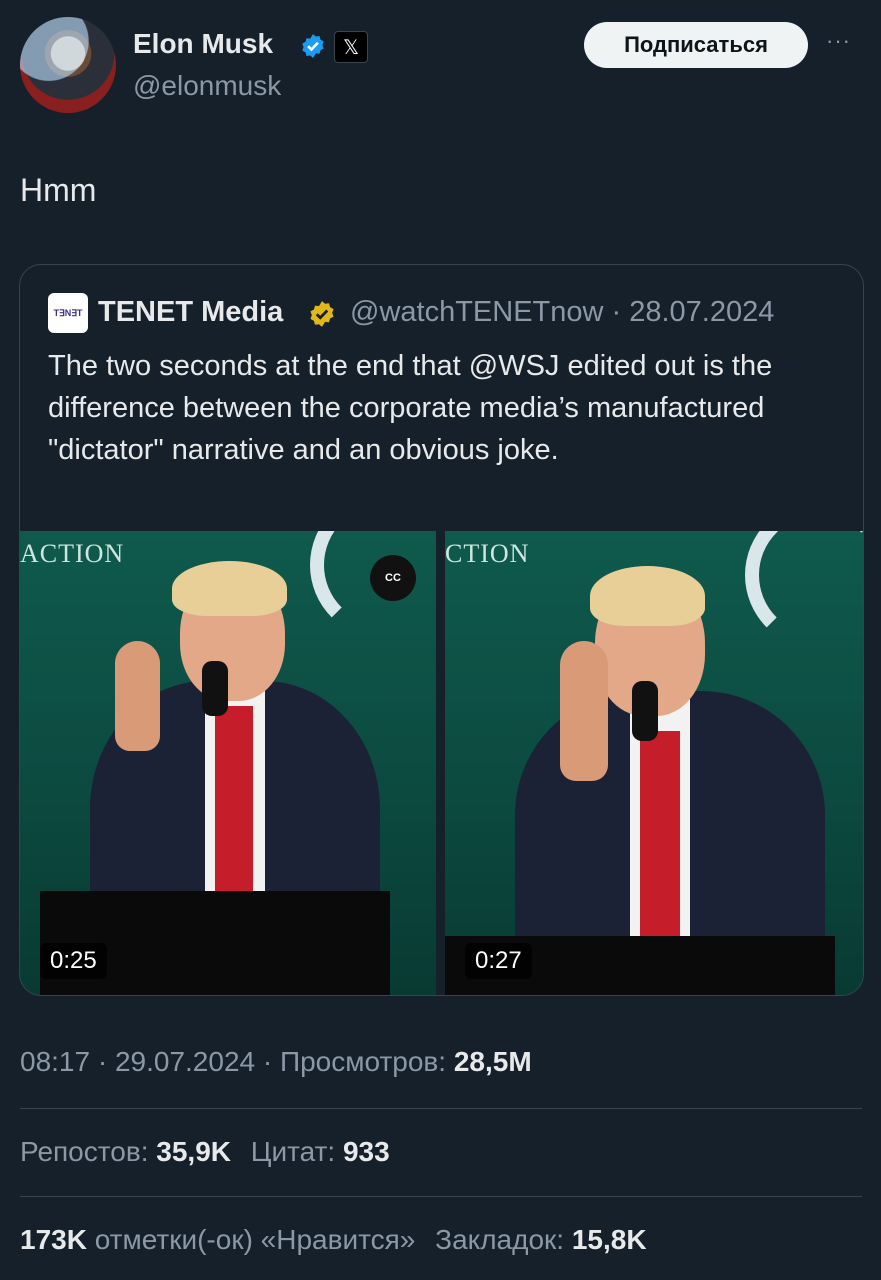 The width and height of the screenshot is (881, 1280). I want to click on quotes-stat: Цитат: 933, so click(320, 1151).